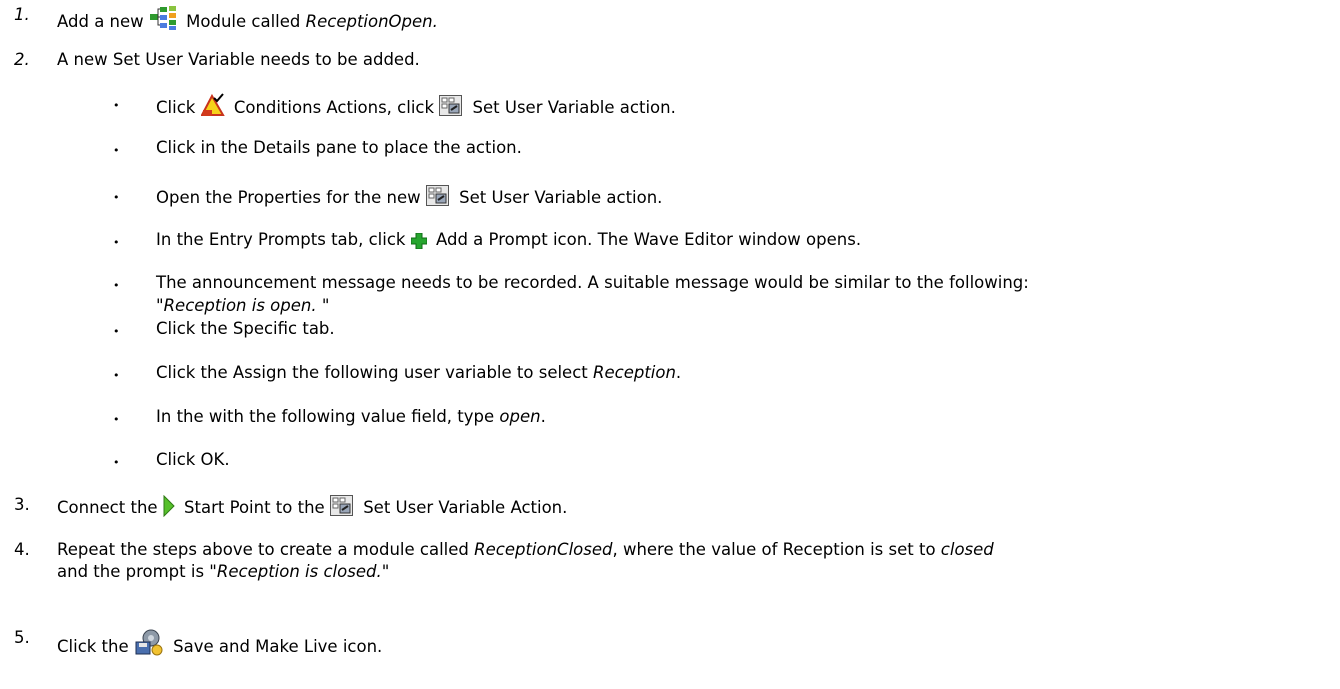 The image size is (1340, 689). I want to click on step-number: 3., so click(22, 504).